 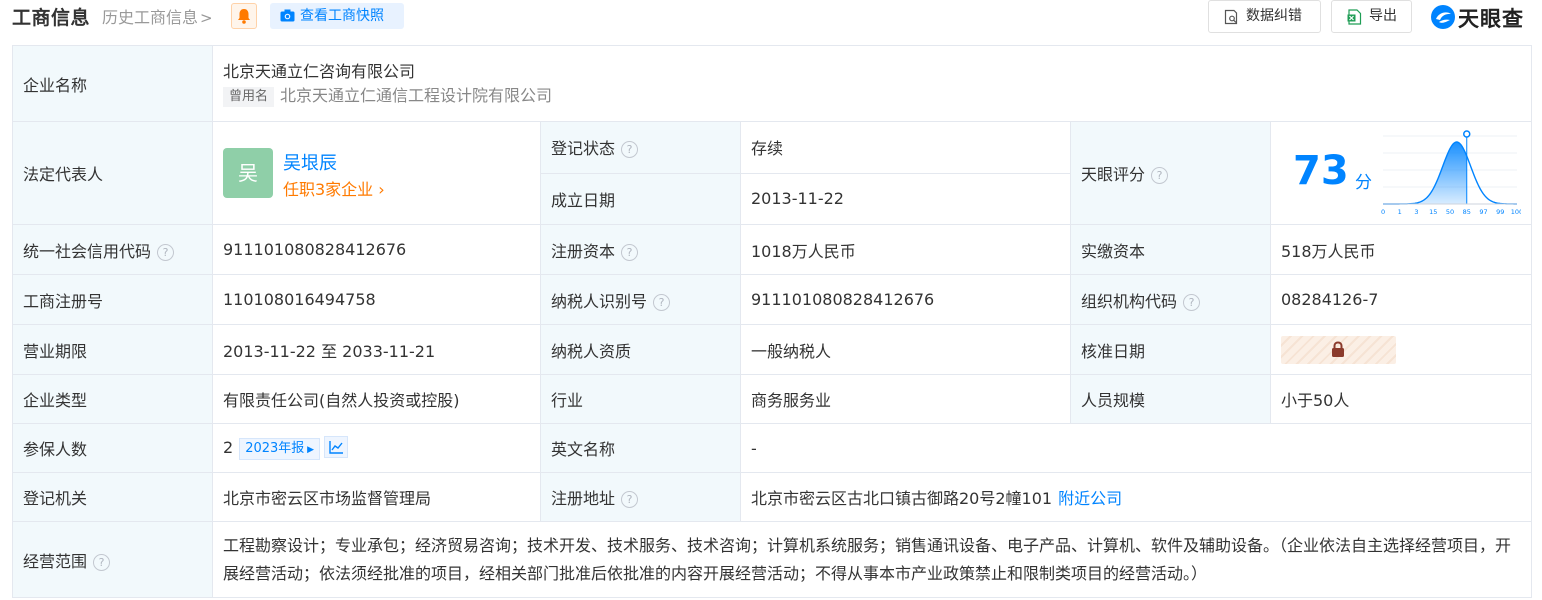 What do you see at coordinates (640, 448) in the screenshot?
I see `english-name-label: 英文名称` at bounding box center [640, 448].